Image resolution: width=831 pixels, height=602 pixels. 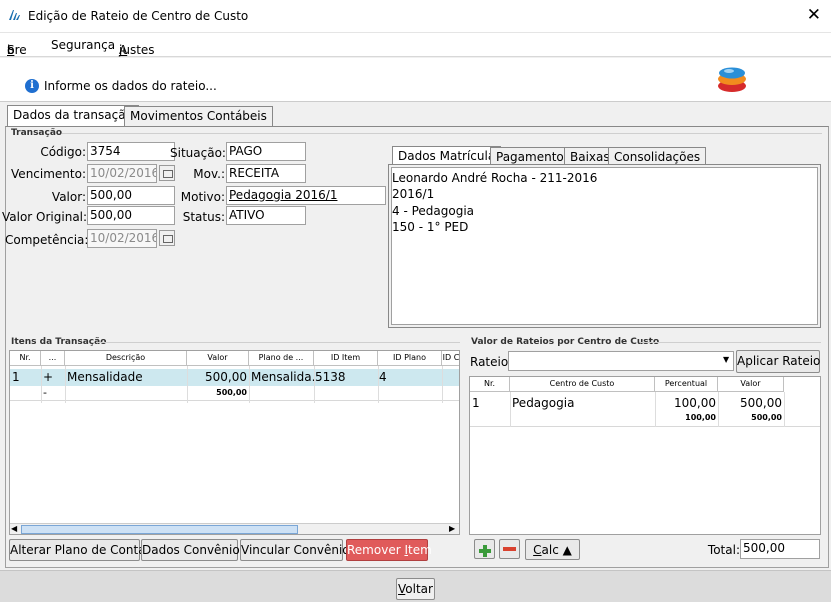 What do you see at coordinates (63, 152) in the screenshot?
I see `codigo-label: Código:` at bounding box center [63, 152].